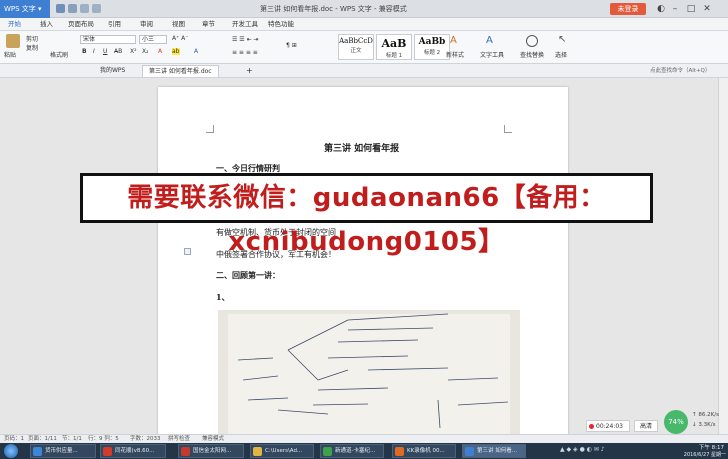 The image size is (728, 459). Describe the element at coordinates (160, 51) in the screenshot. I see `font-color-button: A` at that location.